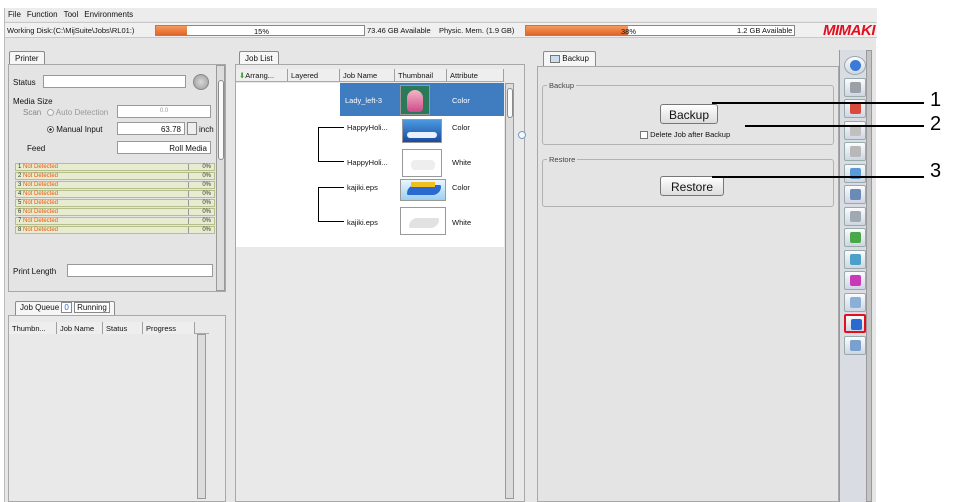 The image size is (957, 502). I want to click on marlin-title-mark, so click(423, 184).